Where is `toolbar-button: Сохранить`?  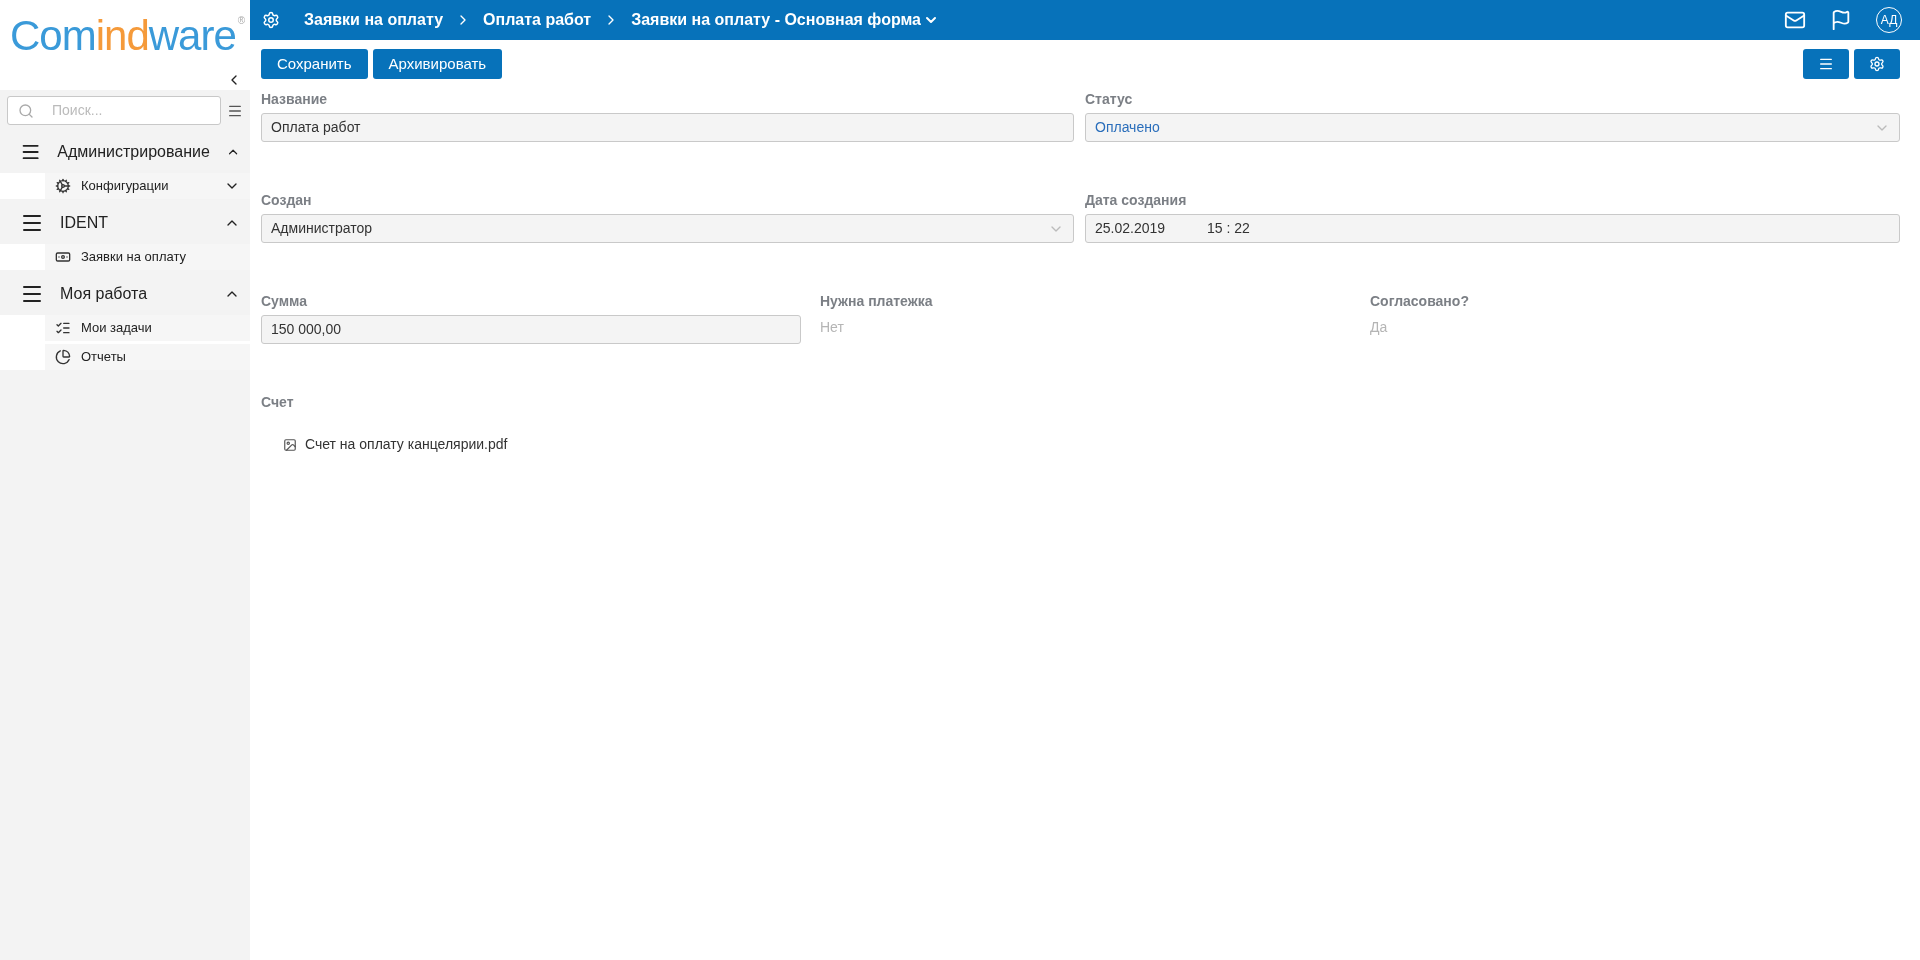
toolbar-button: Сохранить is located at coordinates (314, 64).